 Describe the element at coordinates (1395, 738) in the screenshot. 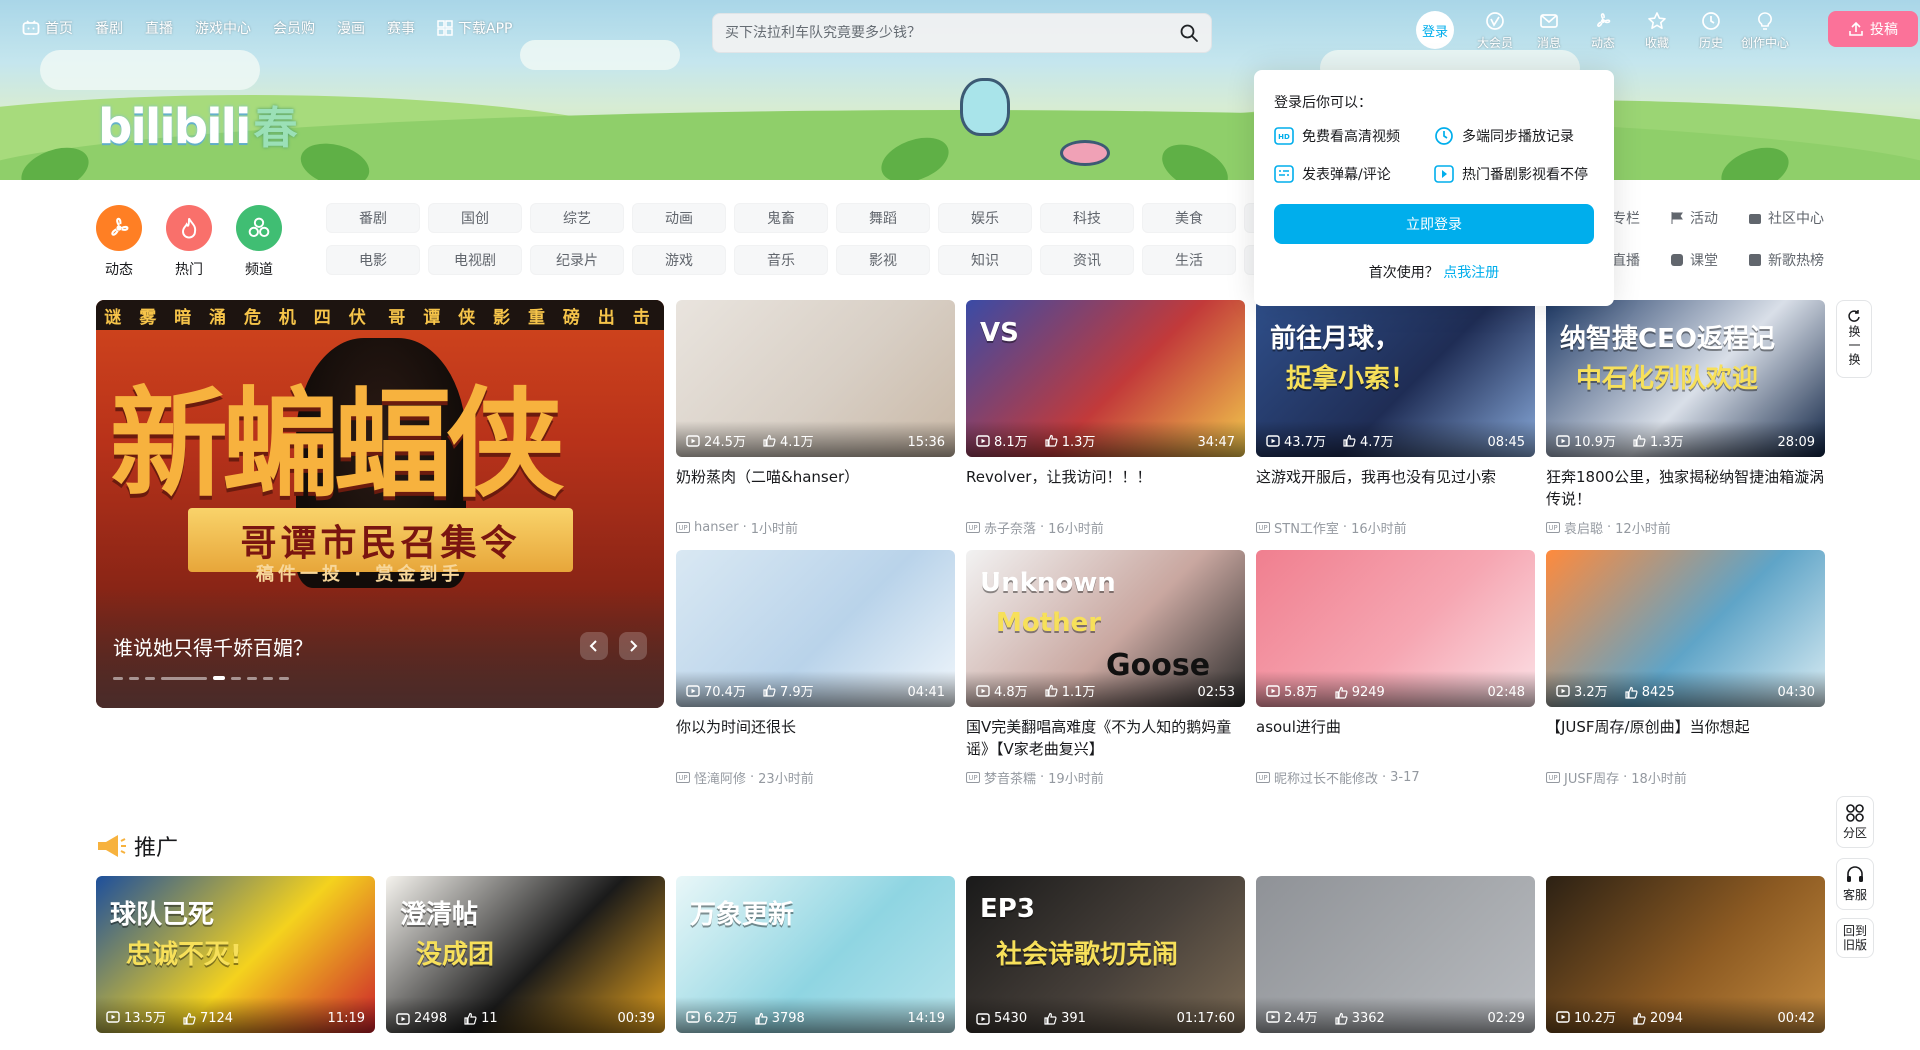

I see `video-title: asoul进行曲` at that location.